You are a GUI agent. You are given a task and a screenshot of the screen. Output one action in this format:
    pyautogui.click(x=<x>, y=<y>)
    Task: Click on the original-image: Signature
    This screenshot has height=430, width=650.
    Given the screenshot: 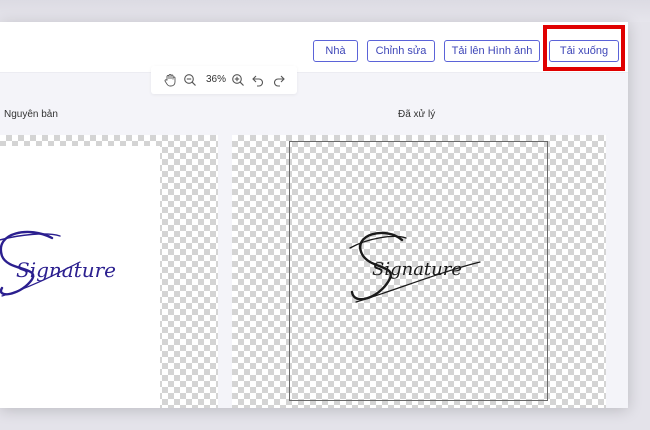 What is the action you would take?
    pyautogui.click(x=80, y=277)
    